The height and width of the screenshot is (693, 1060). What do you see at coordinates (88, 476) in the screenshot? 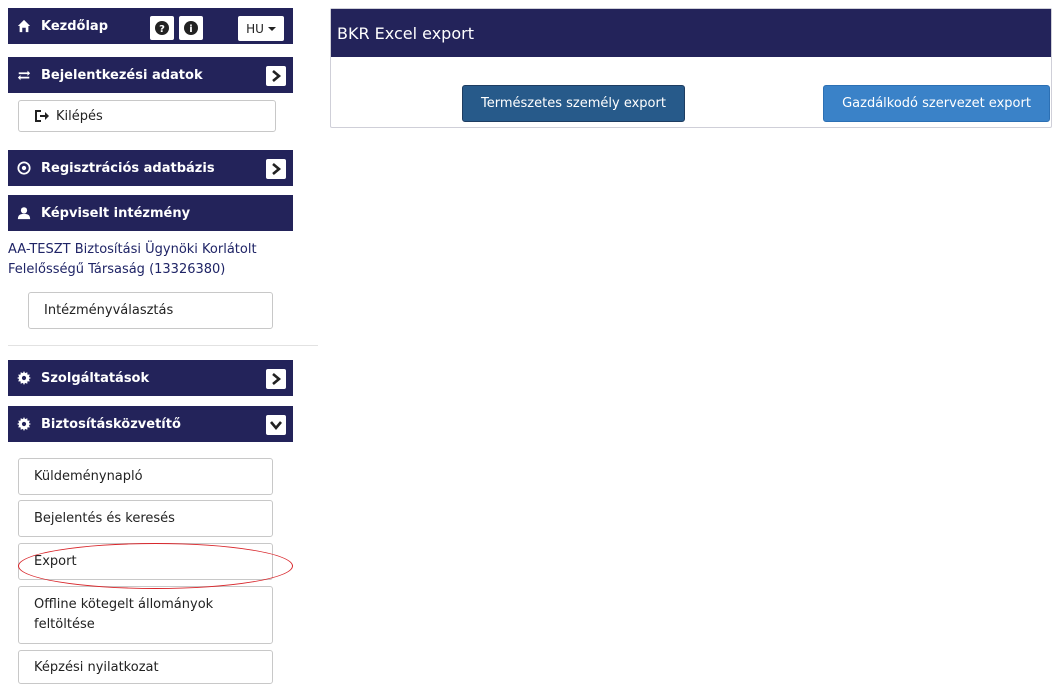
I see `sidebar-item-label: Küldeménynapló` at bounding box center [88, 476].